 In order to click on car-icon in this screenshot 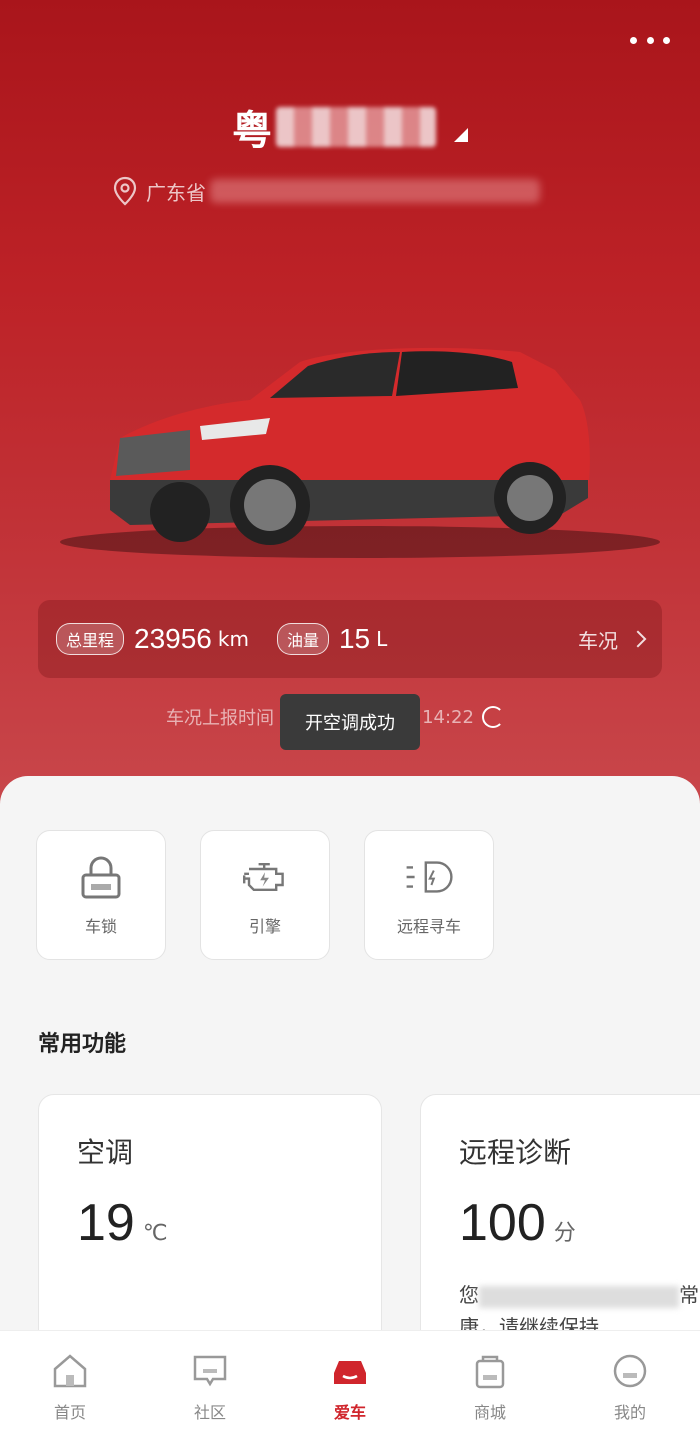, I will do `click(350, 1372)`.